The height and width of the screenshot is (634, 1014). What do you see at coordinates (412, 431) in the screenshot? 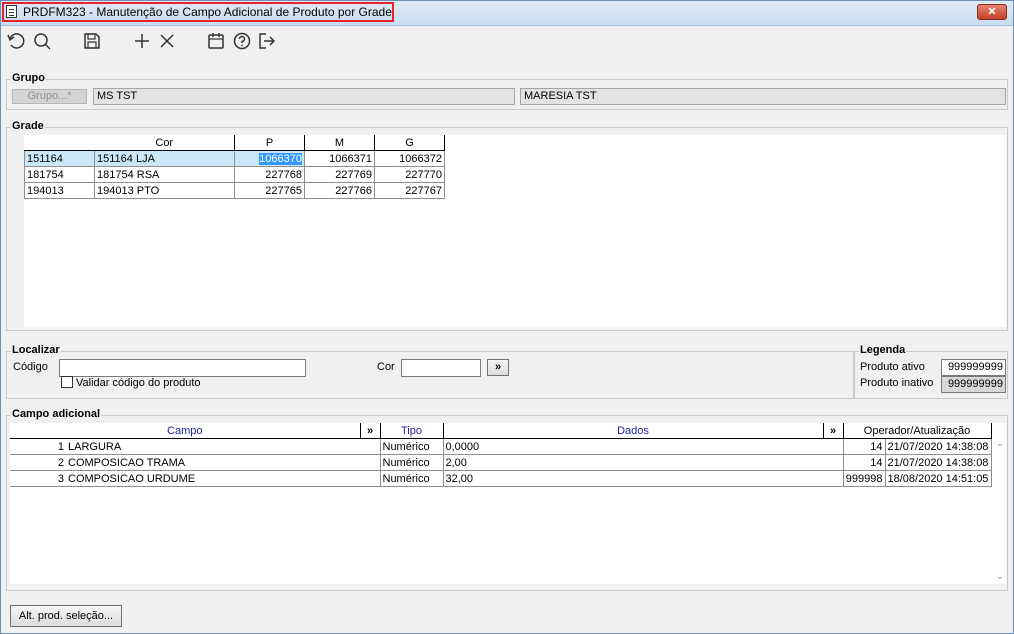
I see `campo-header-tipo: Tipo` at bounding box center [412, 431].